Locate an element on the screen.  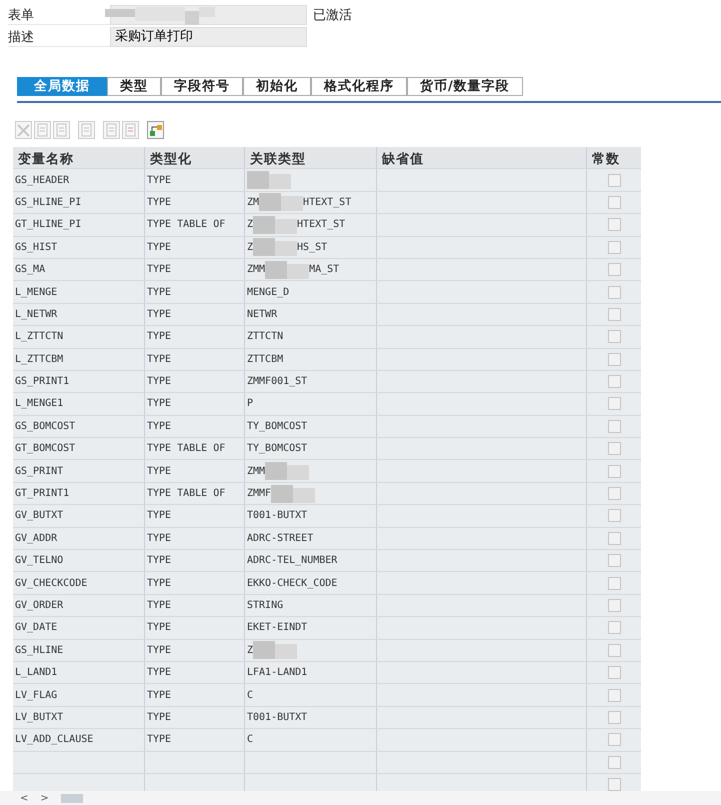
tab: 货币/数量字段 is located at coordinates (465, 86).